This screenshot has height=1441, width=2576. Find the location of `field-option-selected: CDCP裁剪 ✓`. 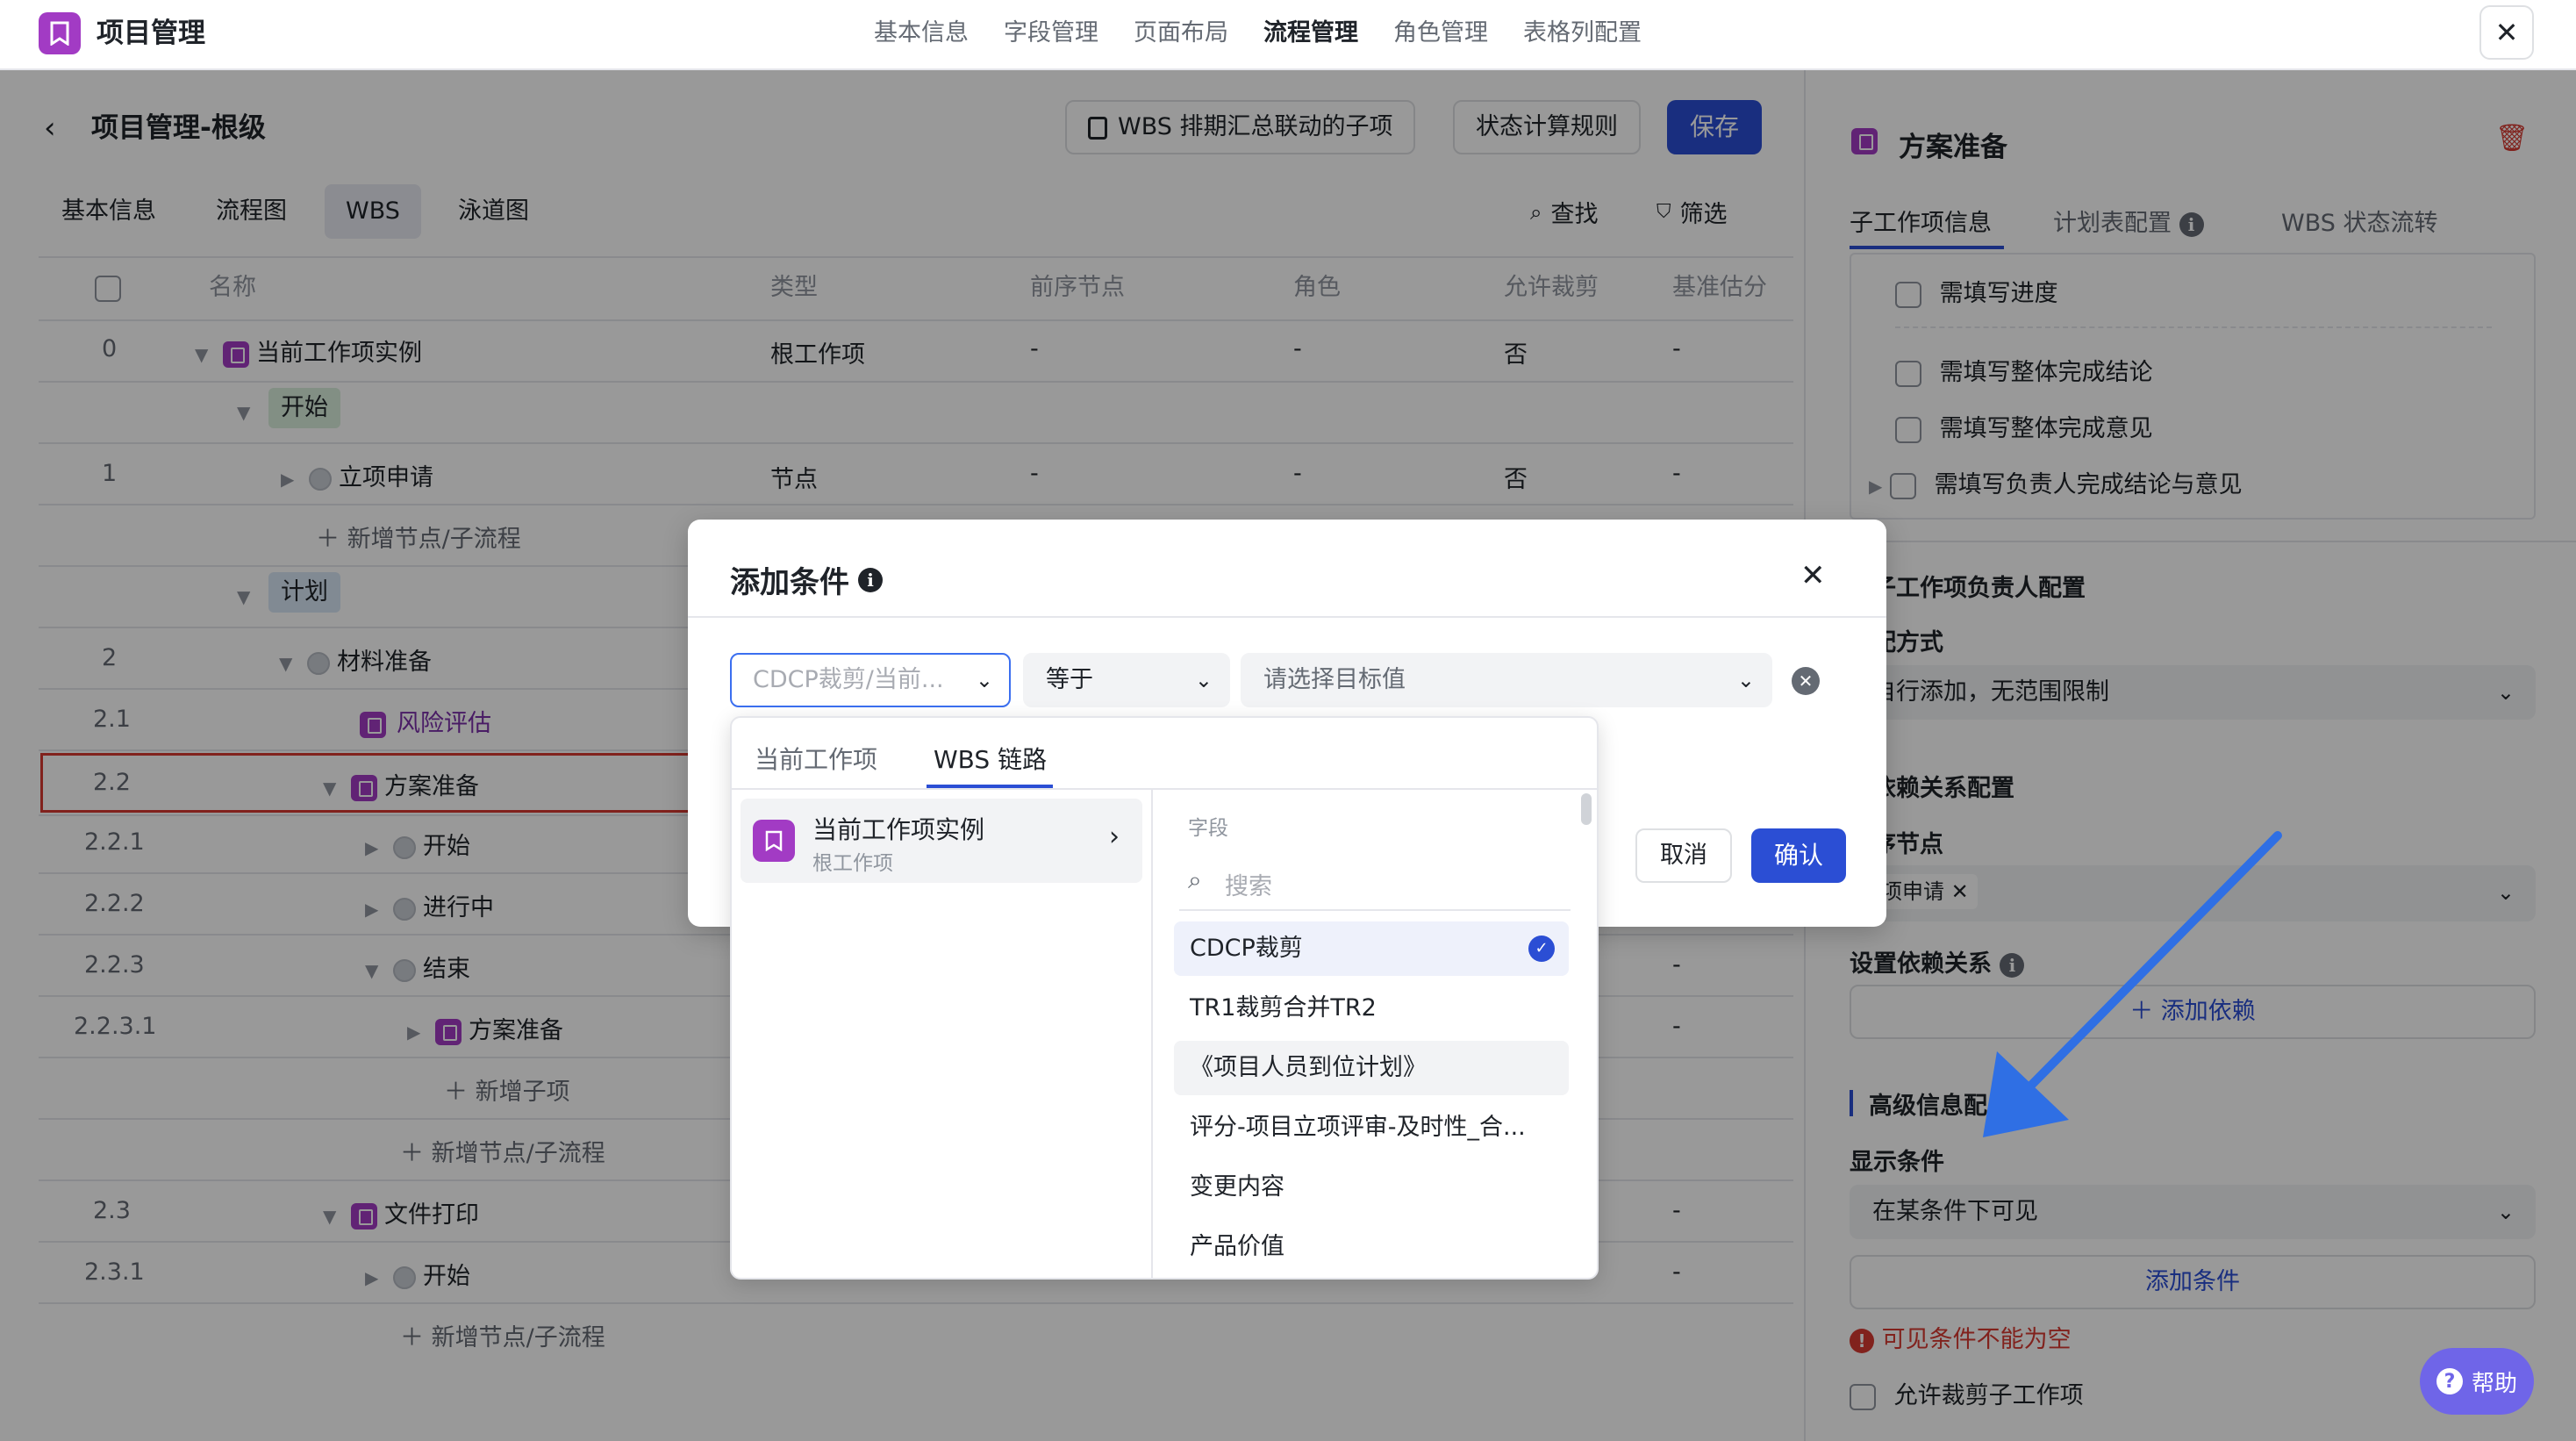

field-option-selected: CDCP裁剪 ✓ is located at coordinates (1371, 948).